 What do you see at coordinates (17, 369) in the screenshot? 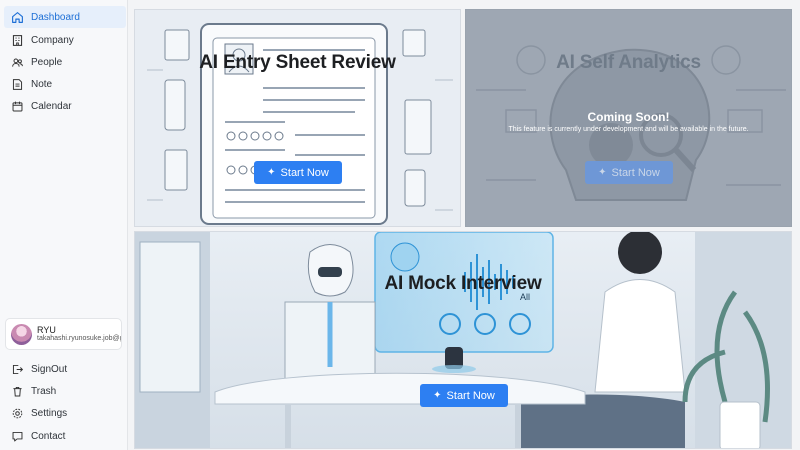
I see `signout-icon` at bounding box center [17, 369].